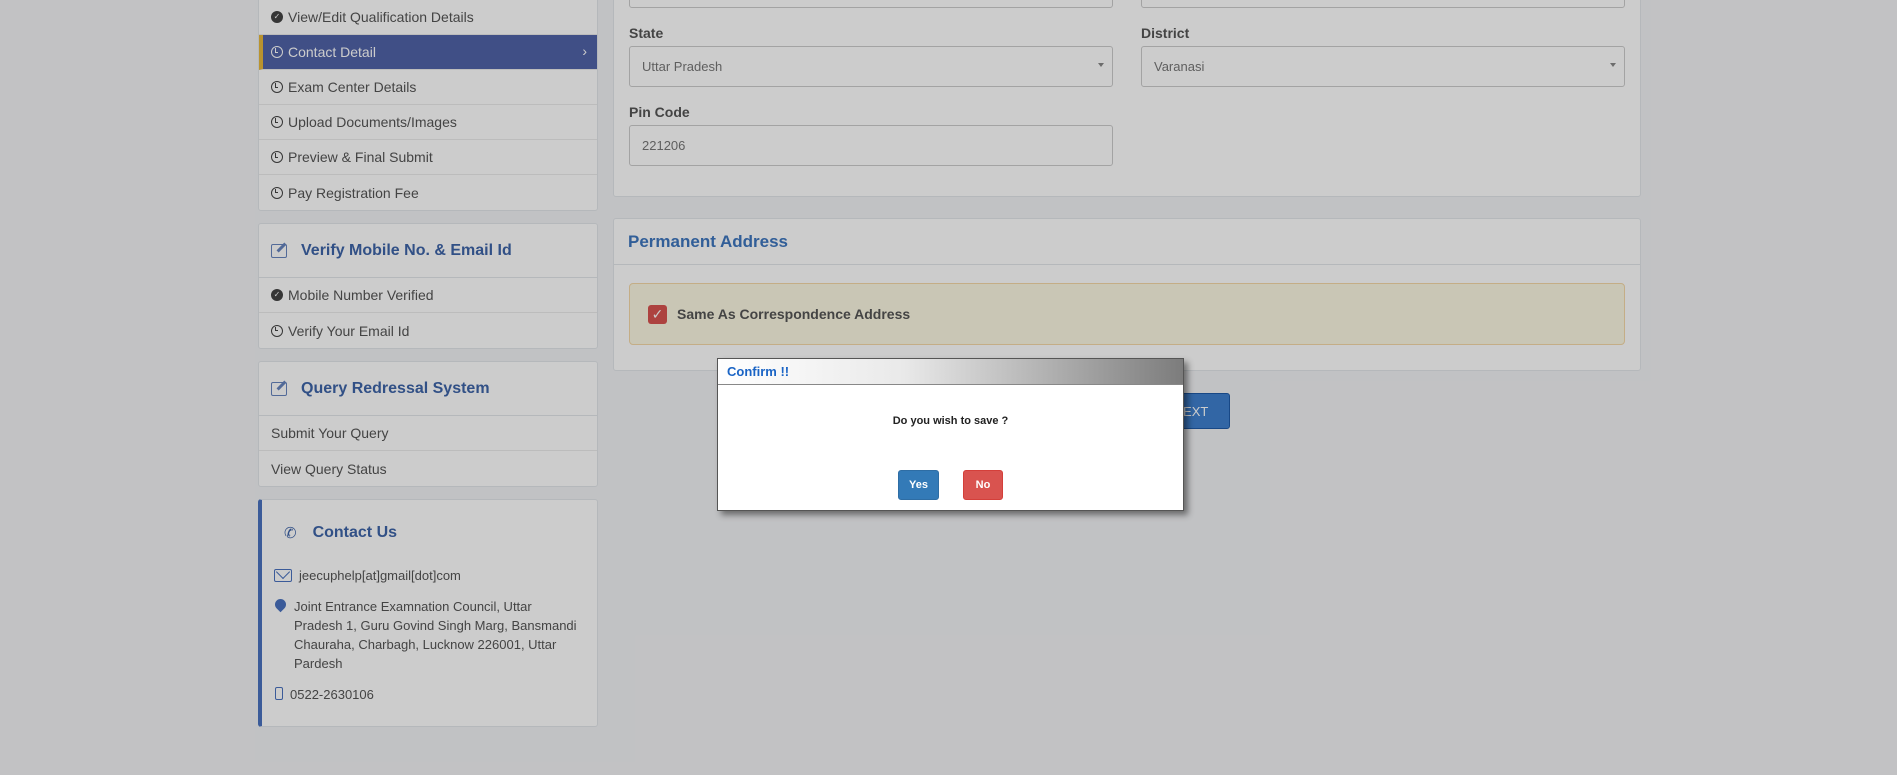 The height and width of the screenshot is (775, 1897). I want to click on confirm-dialog: Confirm !! Do you wish to save ? Yes No, so click(950, 434).